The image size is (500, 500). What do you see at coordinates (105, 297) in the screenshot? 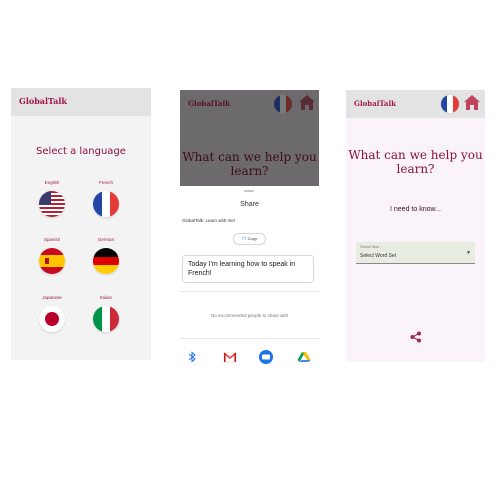
I see `language-label: Italian` at bounding box center [105, 297].